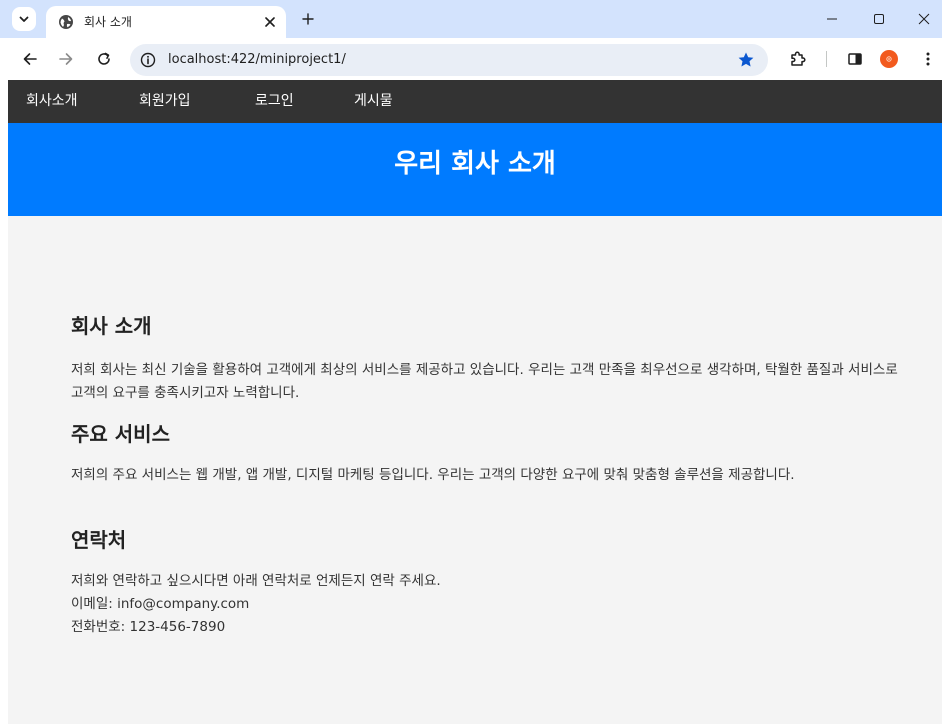 The width and height of the screenshot is (942, 724). I want to click on tab-search-button, so click(24, 19).